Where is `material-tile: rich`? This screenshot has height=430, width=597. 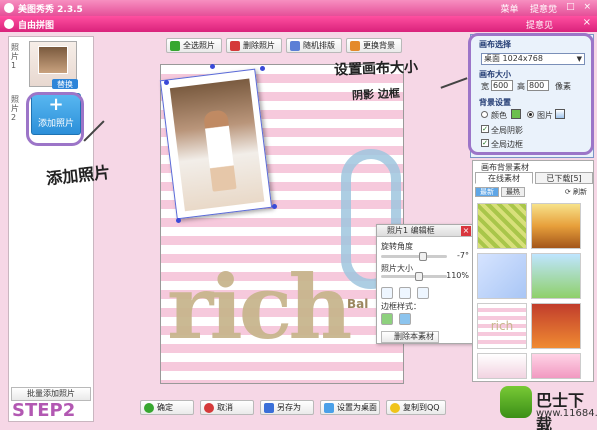
material-tile: rich is located at coordinates (502, 326).